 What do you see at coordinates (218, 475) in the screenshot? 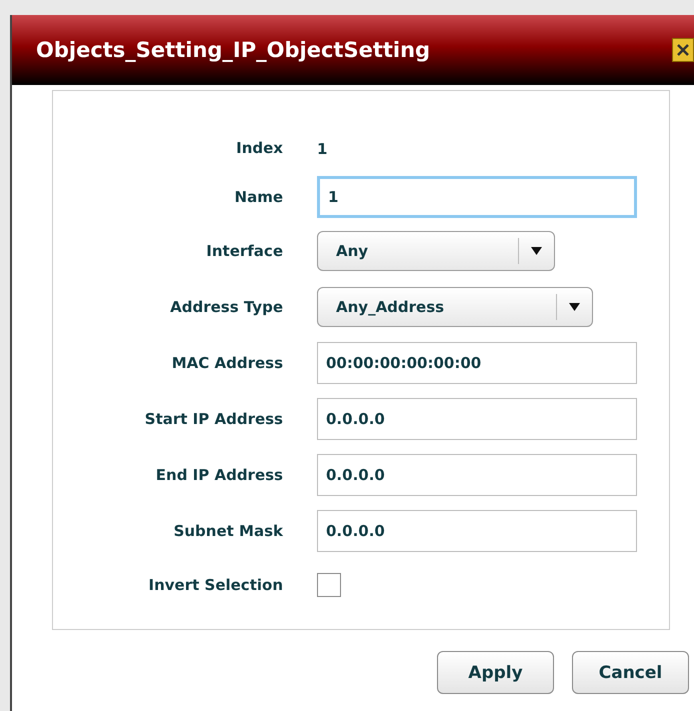
I see `field-label: End IP Address` at bounding box center [218, 475].